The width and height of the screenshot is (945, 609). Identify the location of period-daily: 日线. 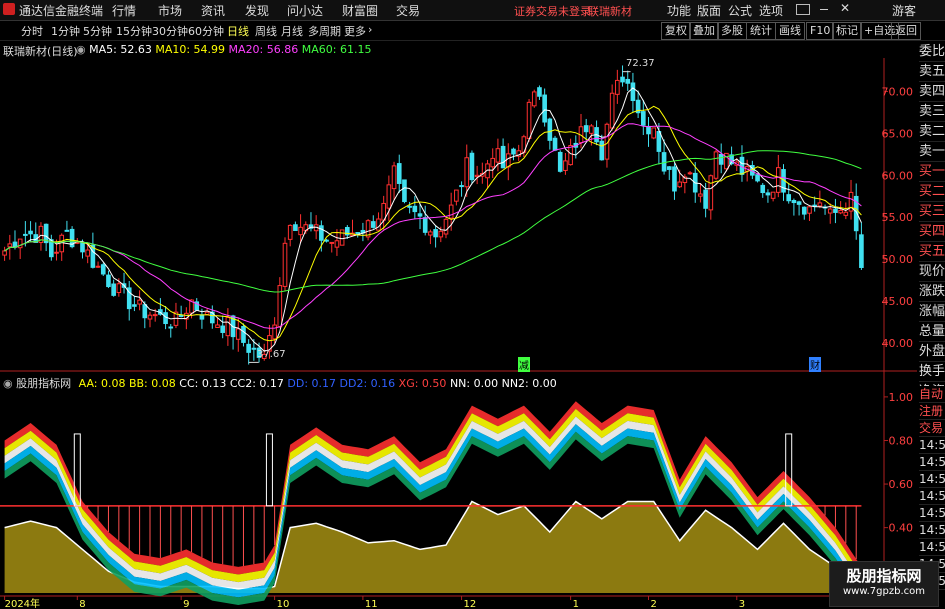
(238, 31).